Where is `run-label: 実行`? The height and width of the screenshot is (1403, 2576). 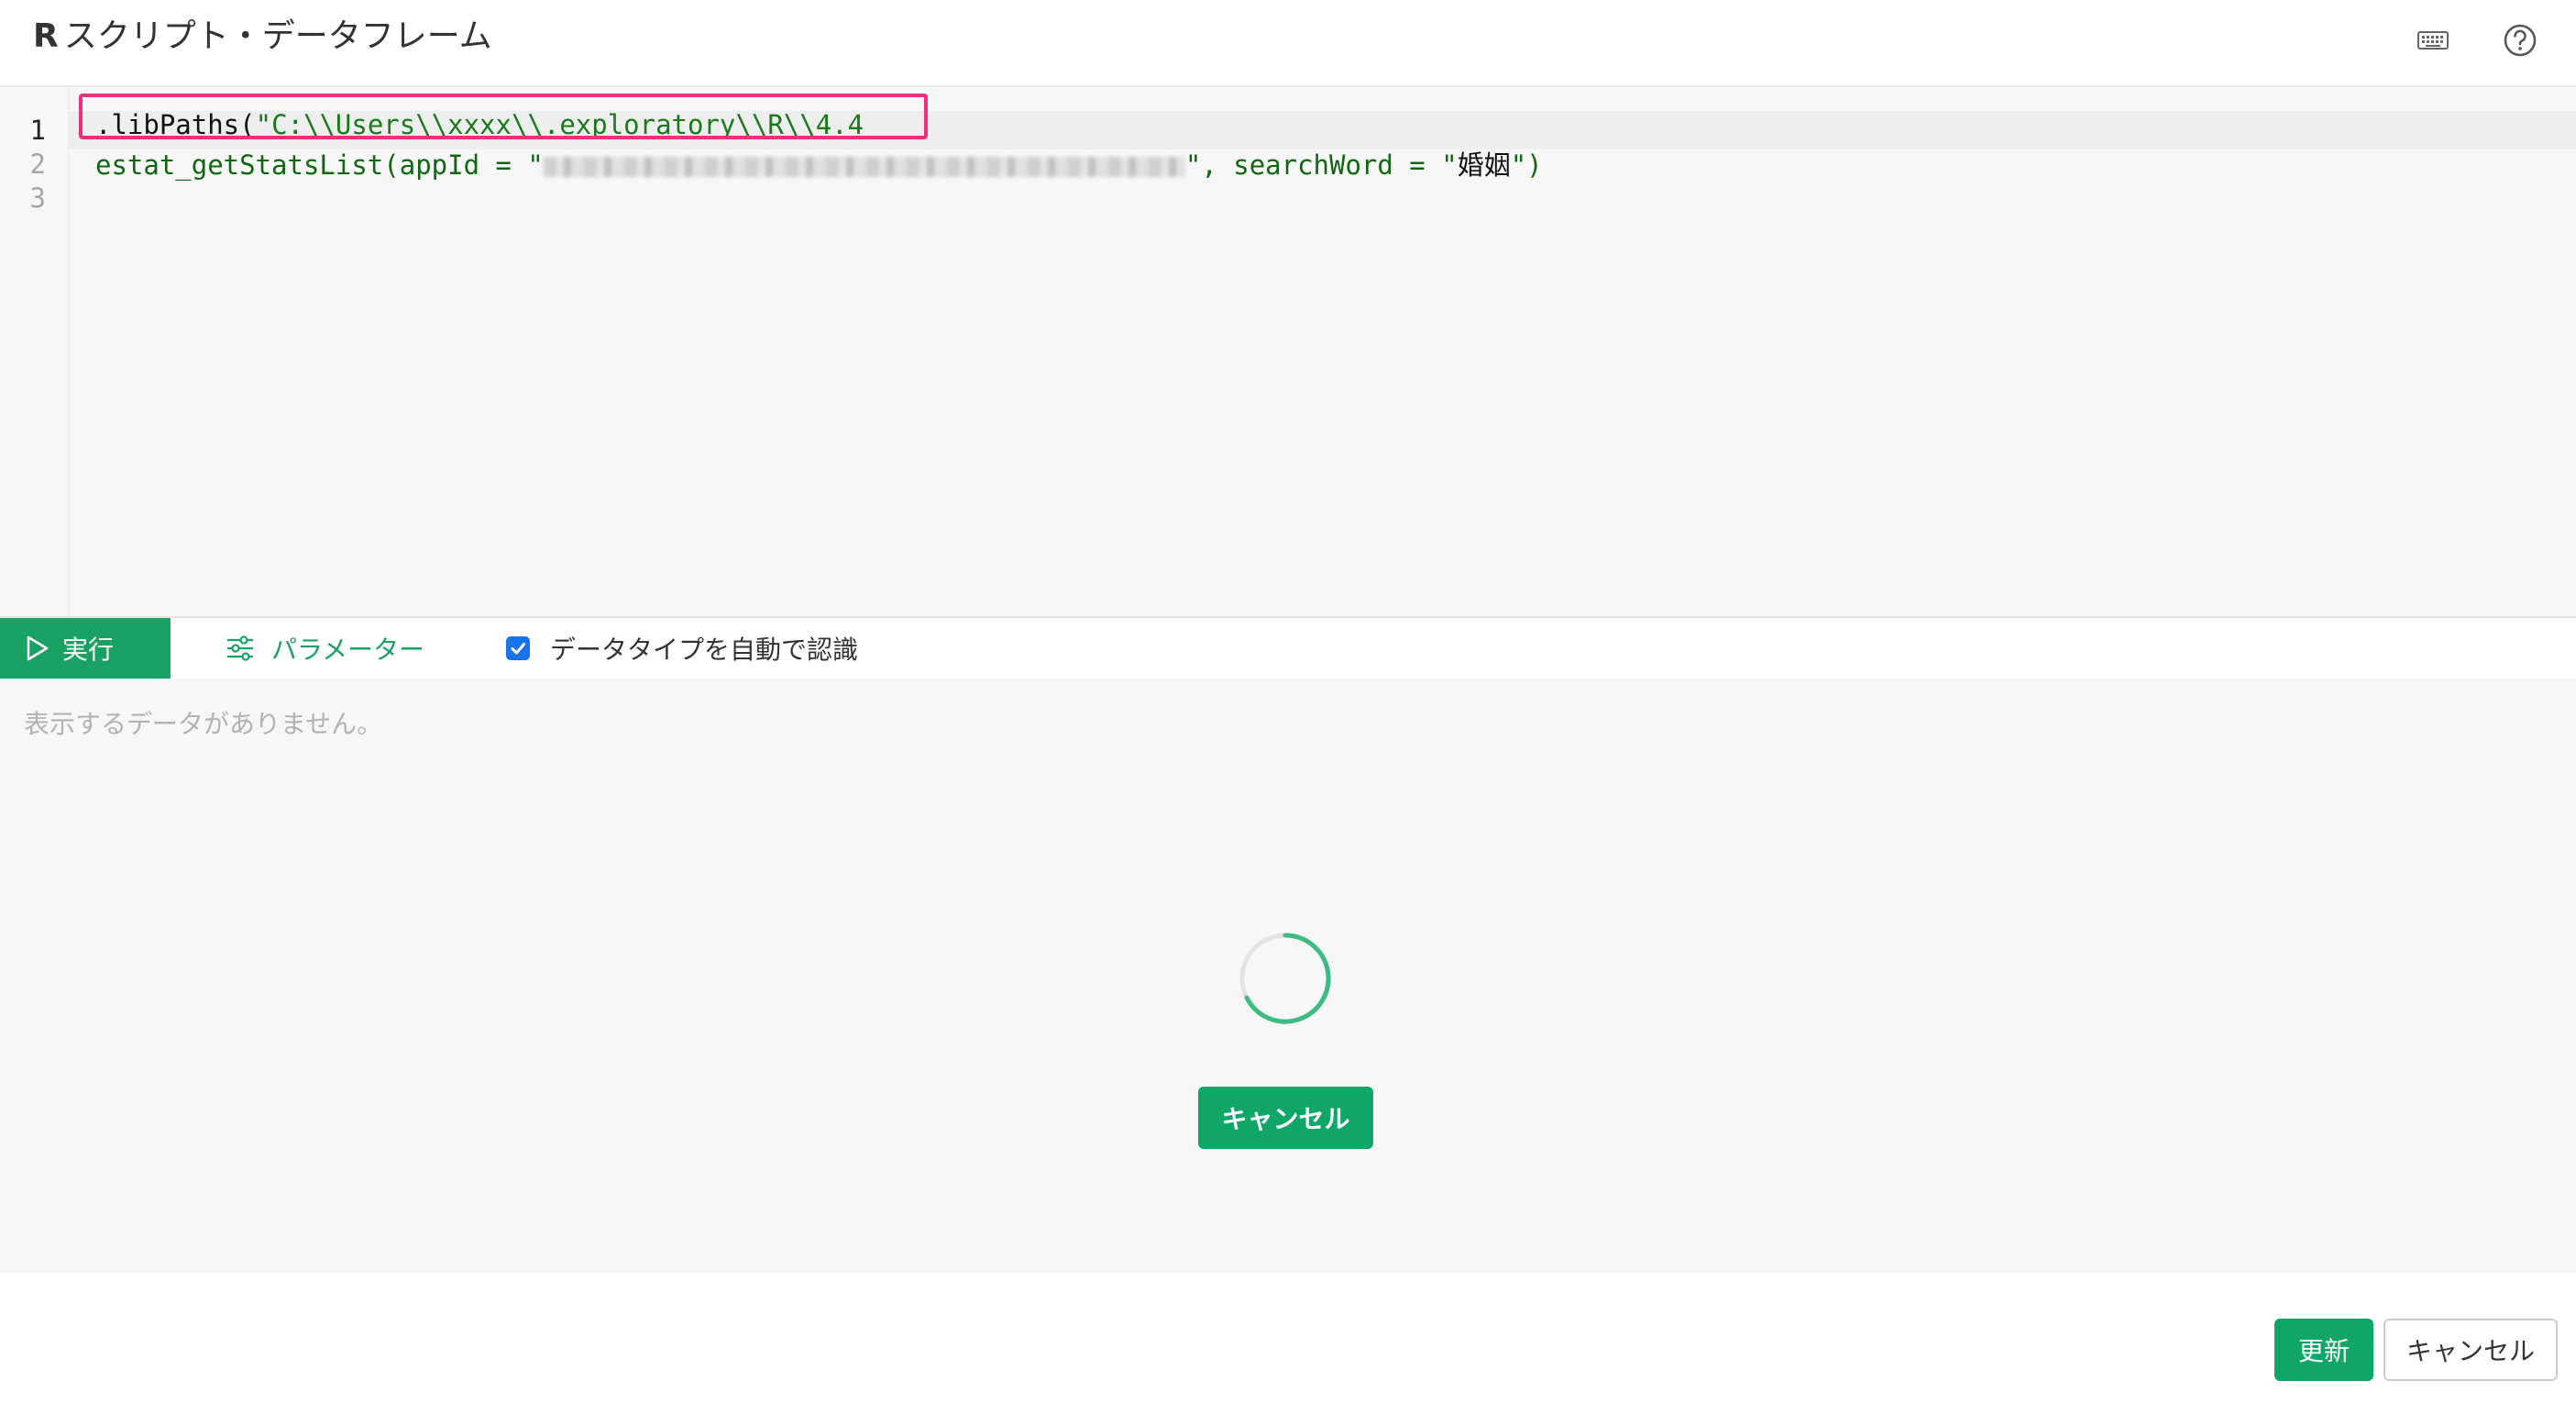 run-label: 実行 is located at coordinates (88, 650).